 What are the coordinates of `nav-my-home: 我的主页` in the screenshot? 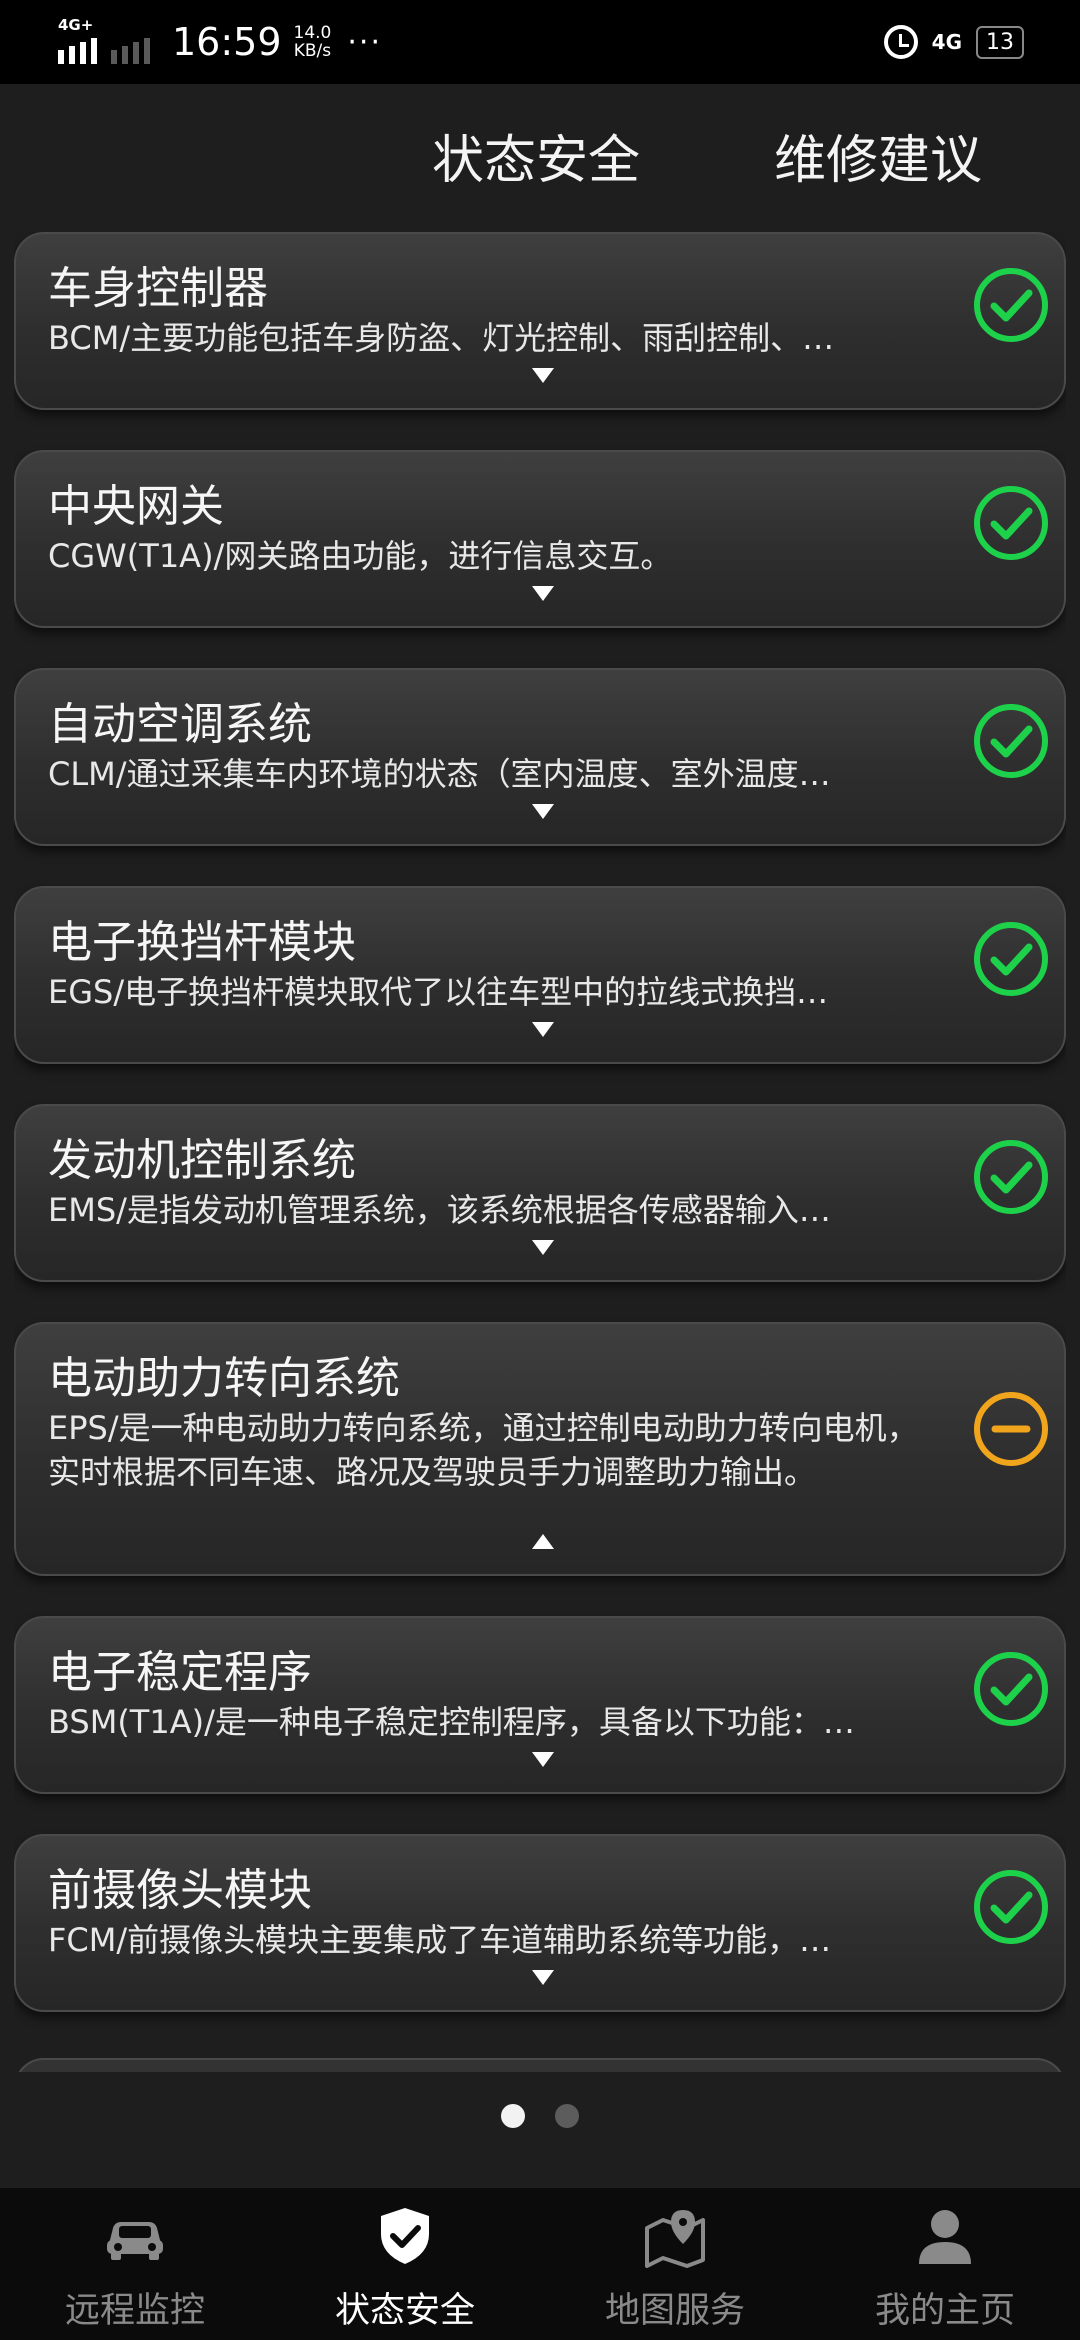 It's located at (945, 2264).